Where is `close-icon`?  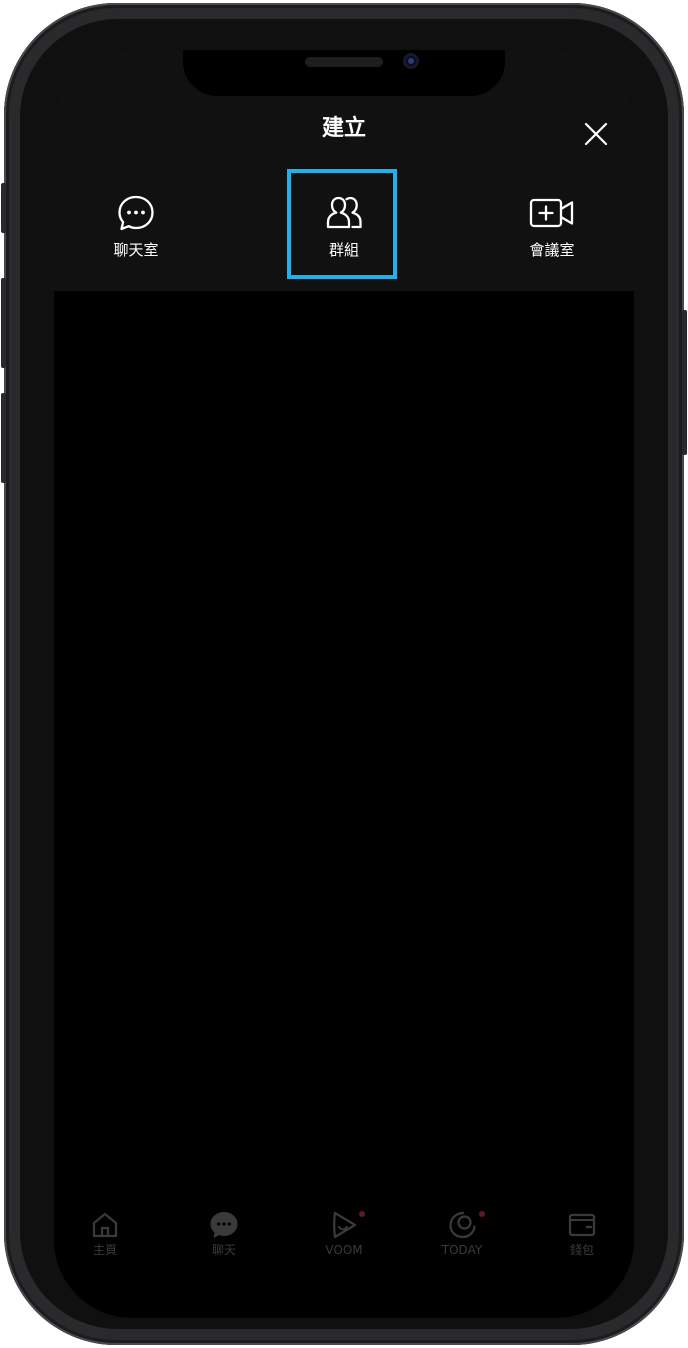
close-icon is located at coordinates (596, 134).